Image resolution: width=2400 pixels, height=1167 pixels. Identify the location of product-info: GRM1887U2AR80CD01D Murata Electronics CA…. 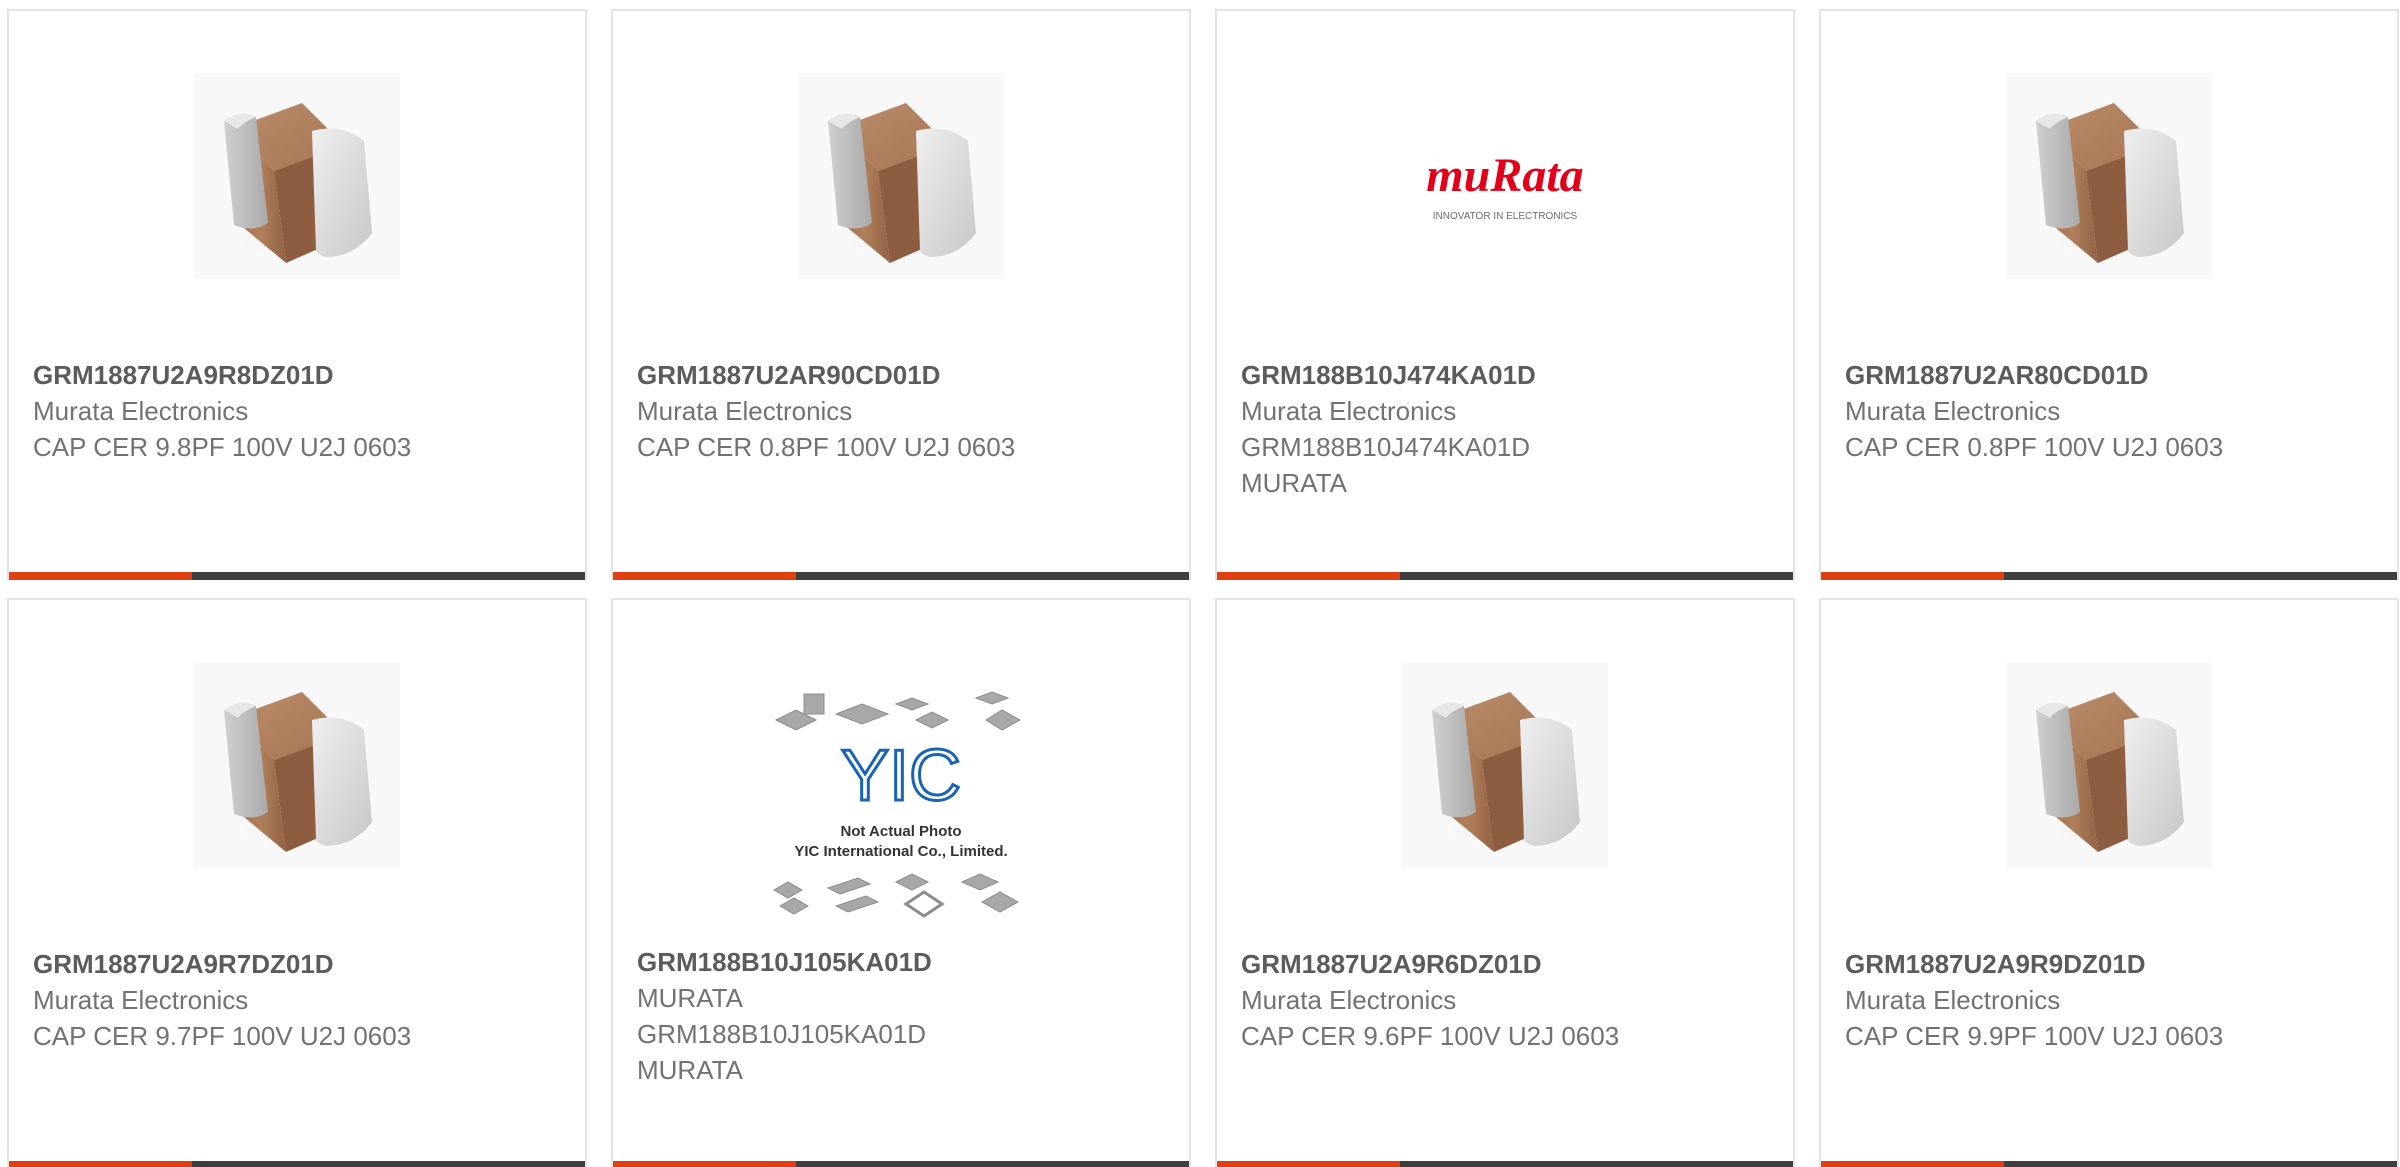
(2111, 411).